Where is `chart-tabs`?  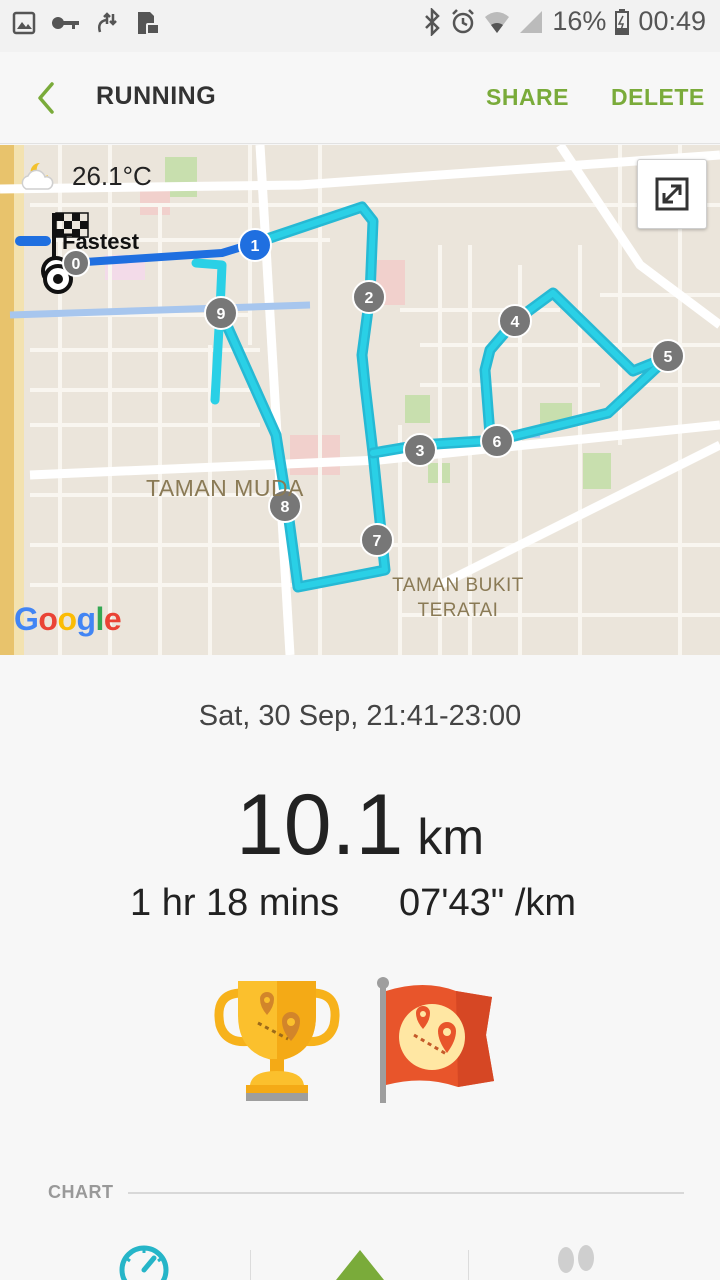
chart-tabs is located at coordinates (360, 1260).